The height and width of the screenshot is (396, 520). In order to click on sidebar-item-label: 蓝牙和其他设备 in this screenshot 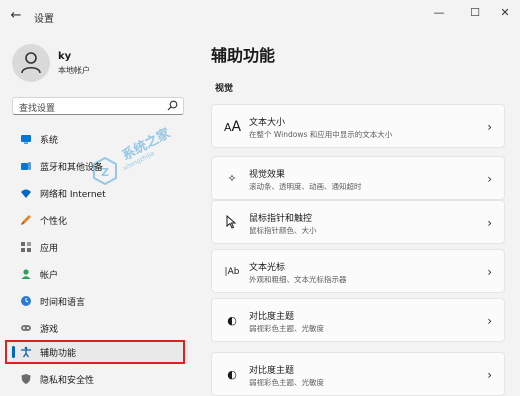, I will do `click(72, 168)`.